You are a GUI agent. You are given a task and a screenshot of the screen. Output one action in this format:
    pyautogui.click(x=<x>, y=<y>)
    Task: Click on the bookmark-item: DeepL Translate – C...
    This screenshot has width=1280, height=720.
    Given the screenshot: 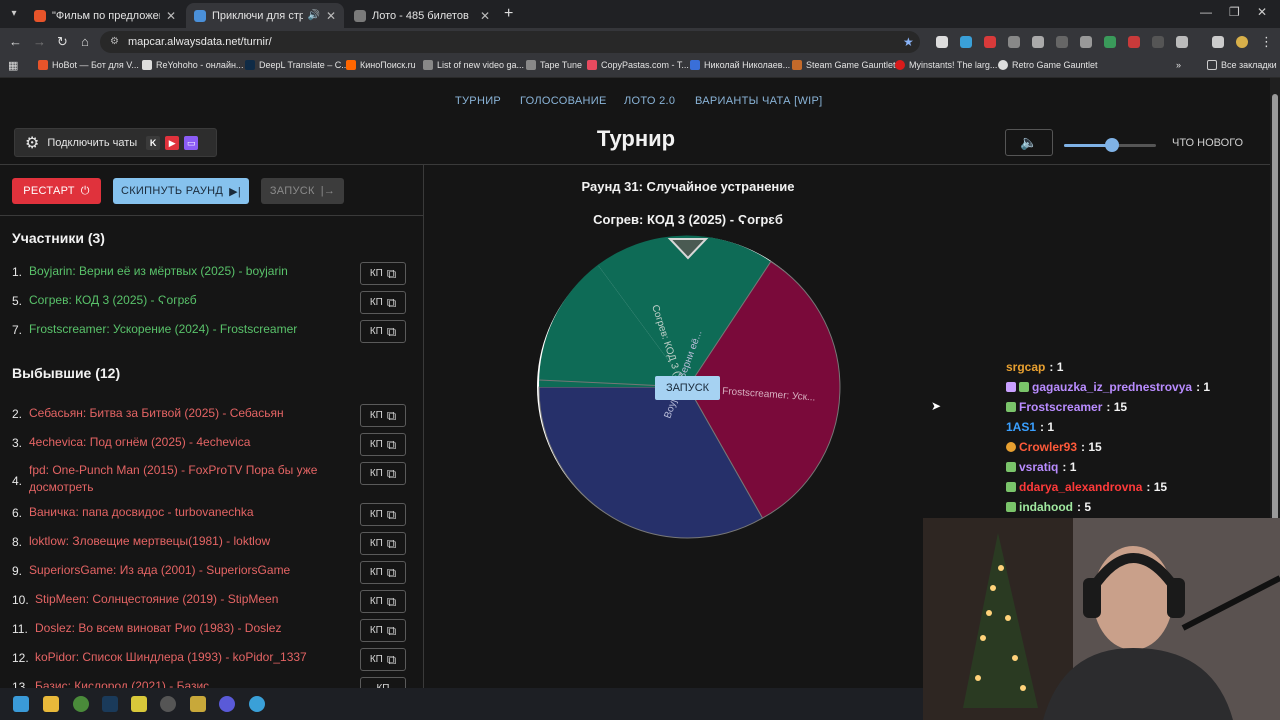 What is the action you would take?
    pyautogui.click(x=297, y=65)
    